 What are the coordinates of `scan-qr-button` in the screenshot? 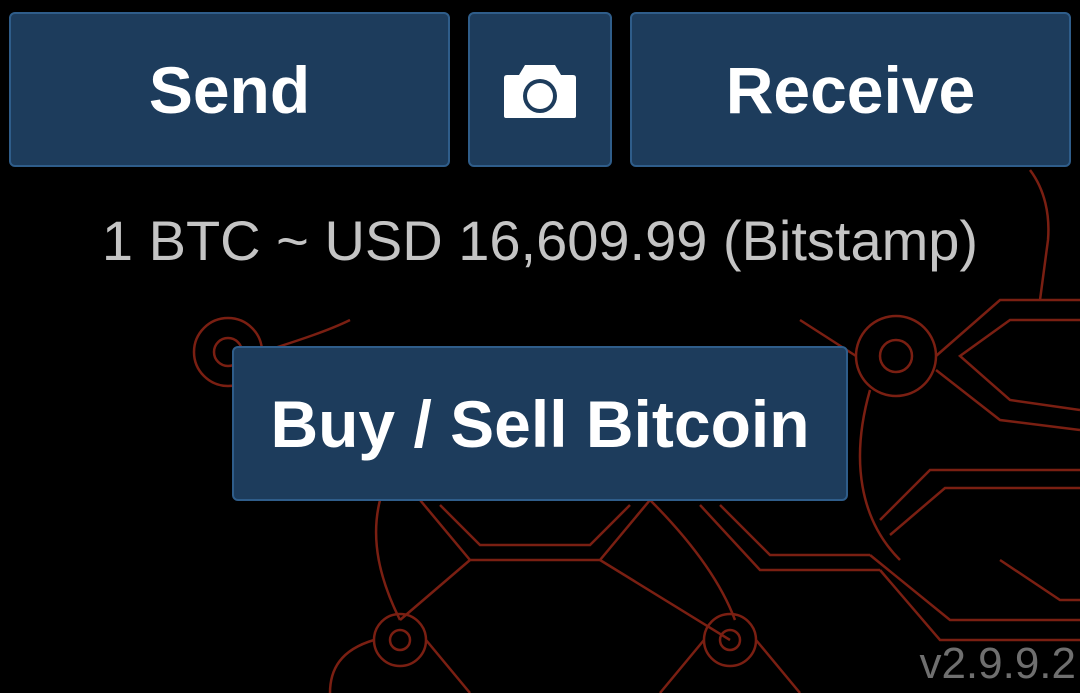 It's located at (540, 89).